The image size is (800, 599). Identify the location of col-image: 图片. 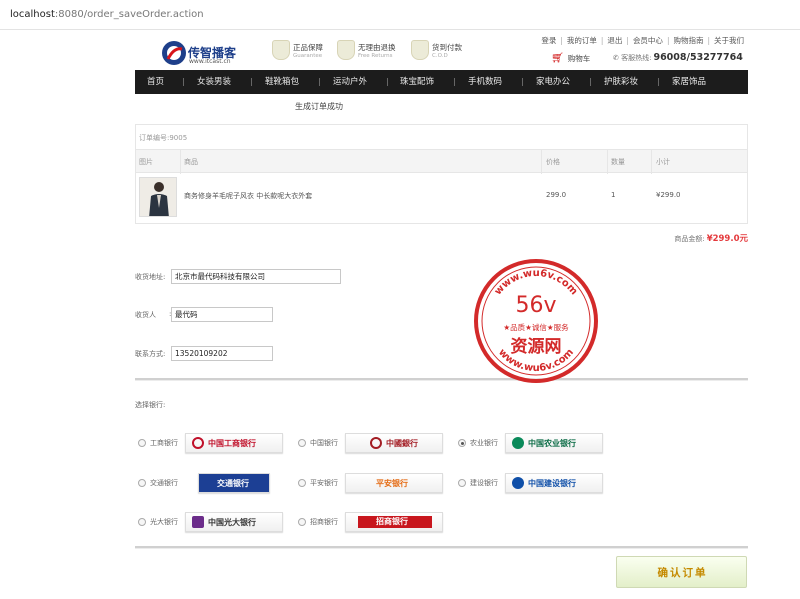
(146, 162).